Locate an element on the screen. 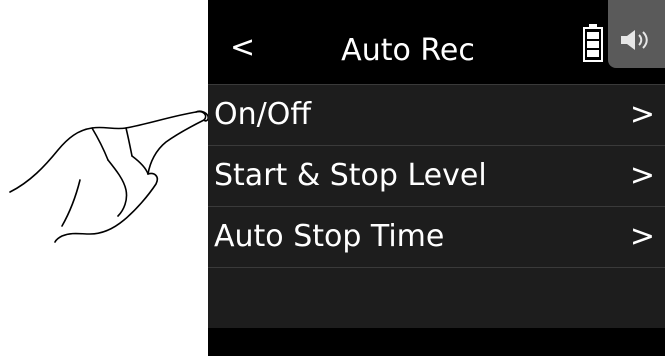 This screenshot has width=665, height=356. battery-icon is located at coordinates (593, 43).